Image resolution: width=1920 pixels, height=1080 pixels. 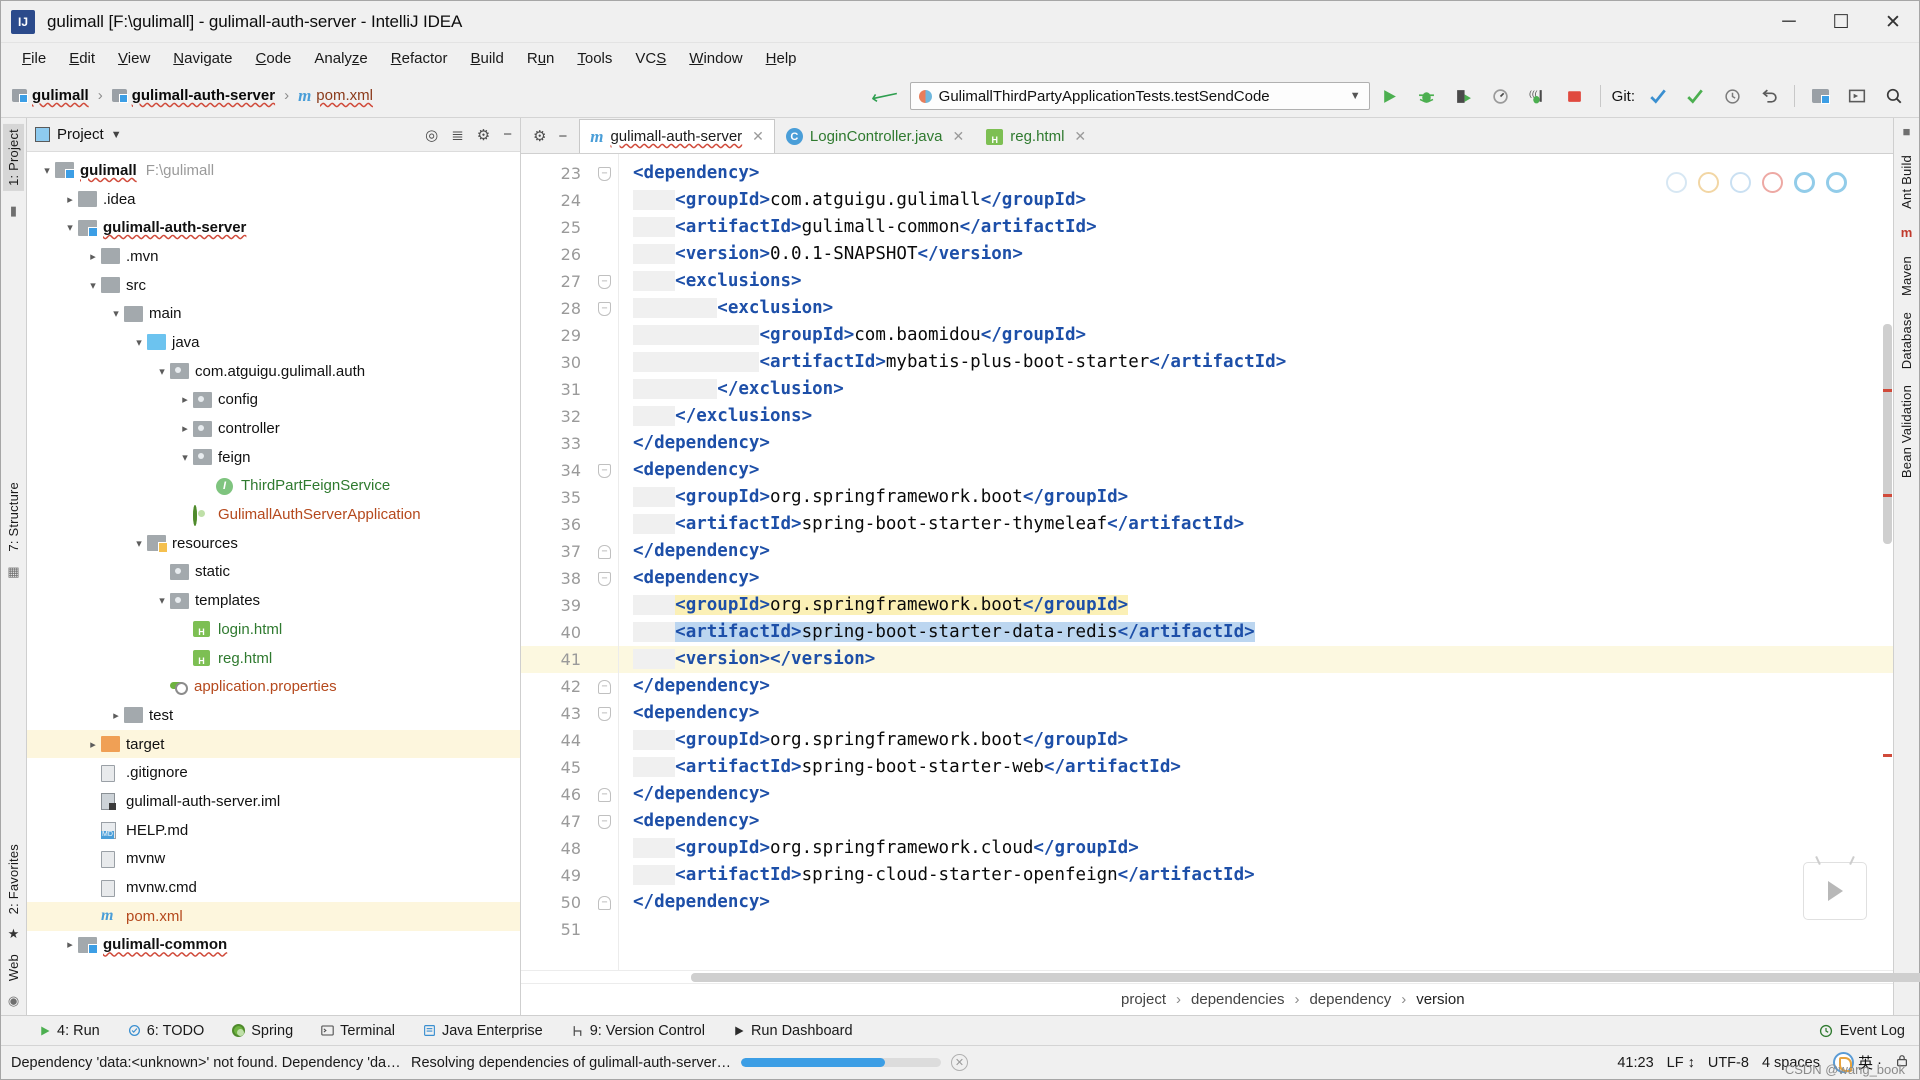 I want to click on editor-breadcrumb-item: dependency, so click(x=1350, y=999).